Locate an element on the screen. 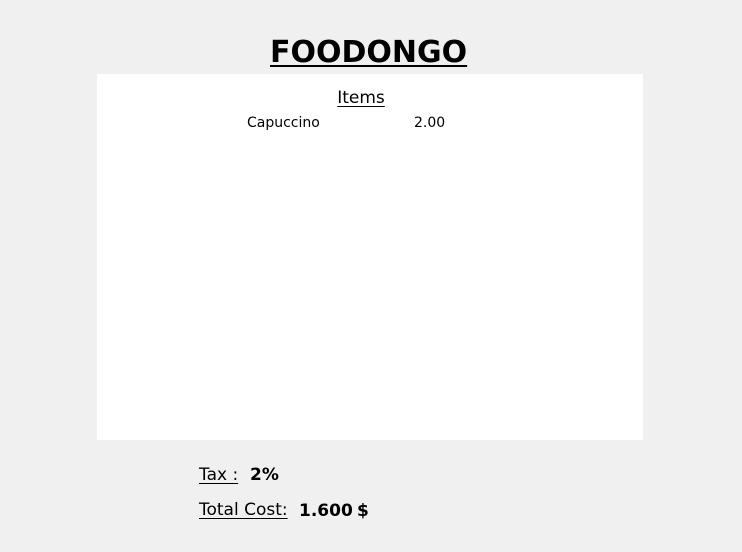 Image resolution: width=742 pixels, height=552 pixels. app-logo-title: FOODONGO is located at coordinates (369, 52).